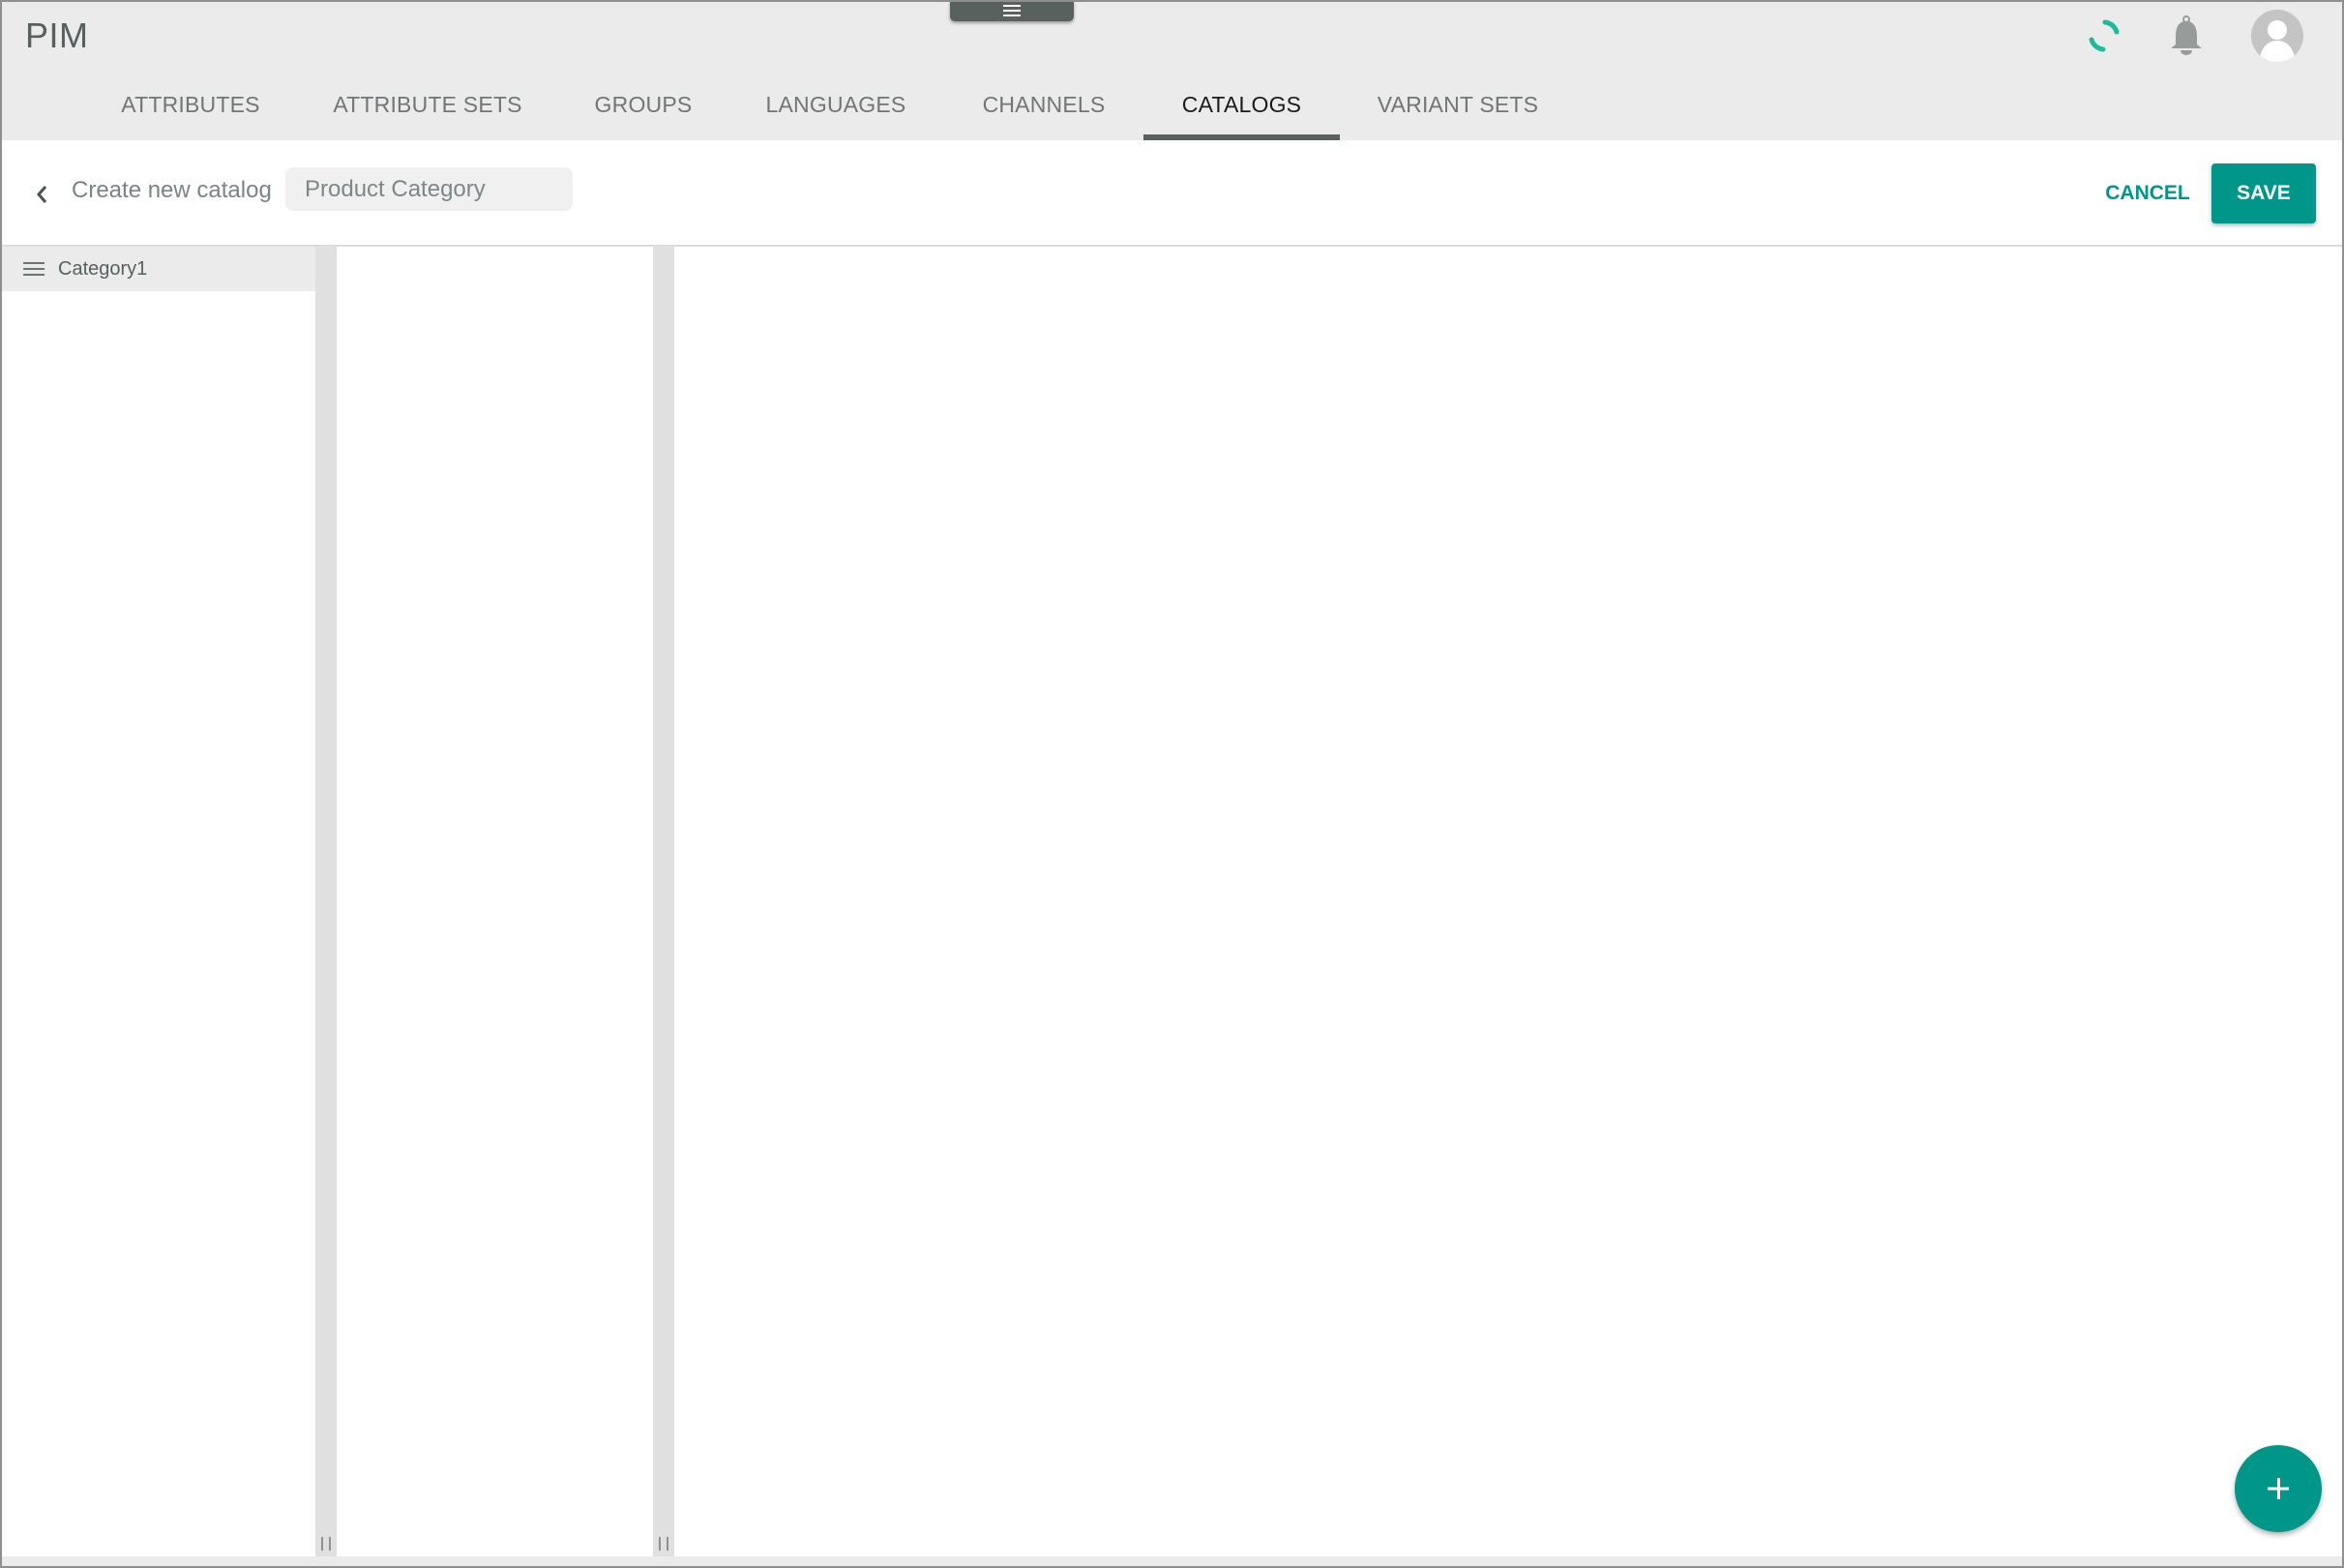  Describe the element at coordinates (172, 190) in the screenshot. I see `page-title: Create new catalog` at that location.